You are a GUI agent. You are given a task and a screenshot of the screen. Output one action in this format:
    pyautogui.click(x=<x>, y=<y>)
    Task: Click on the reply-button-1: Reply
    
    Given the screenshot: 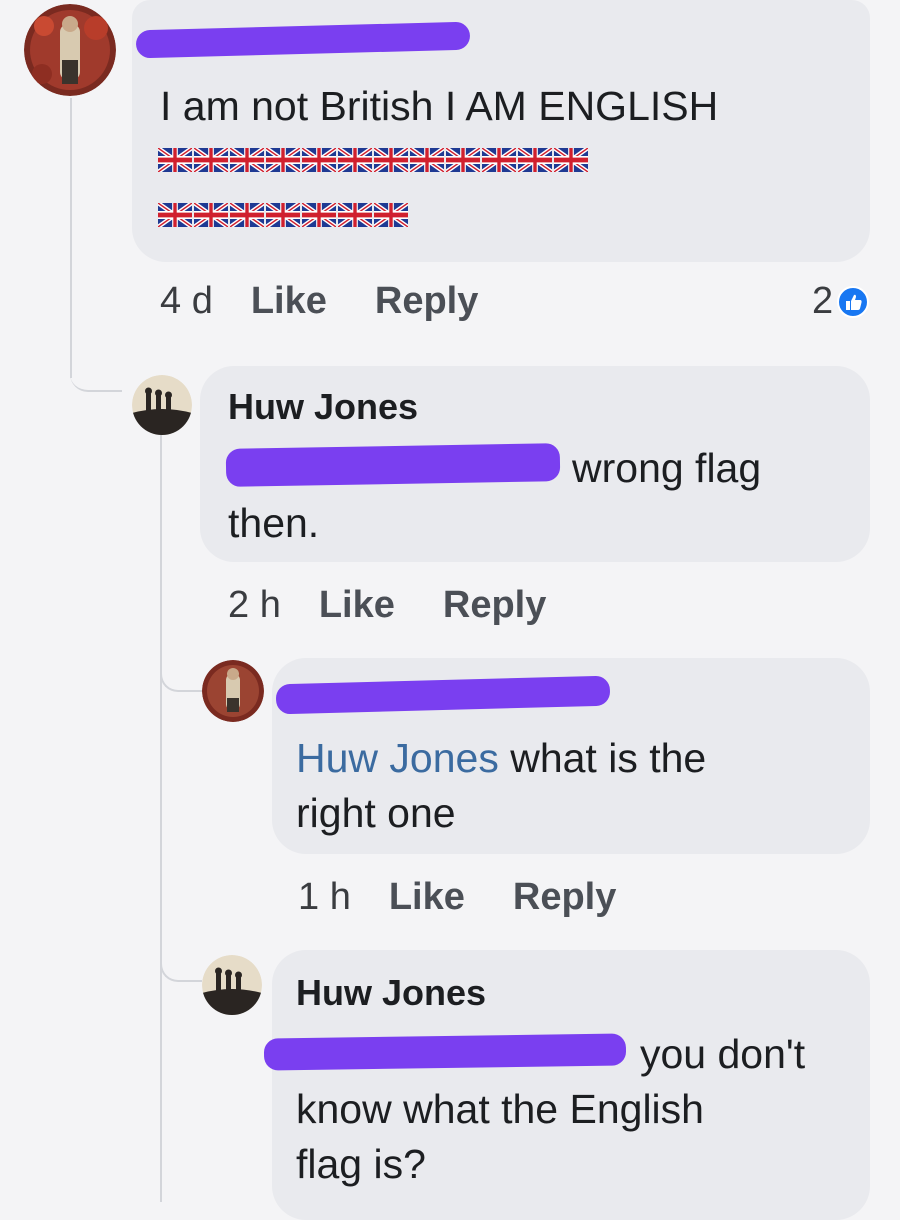 What is the action you would take?
    pyautogui.click(x=426, y=301)
    